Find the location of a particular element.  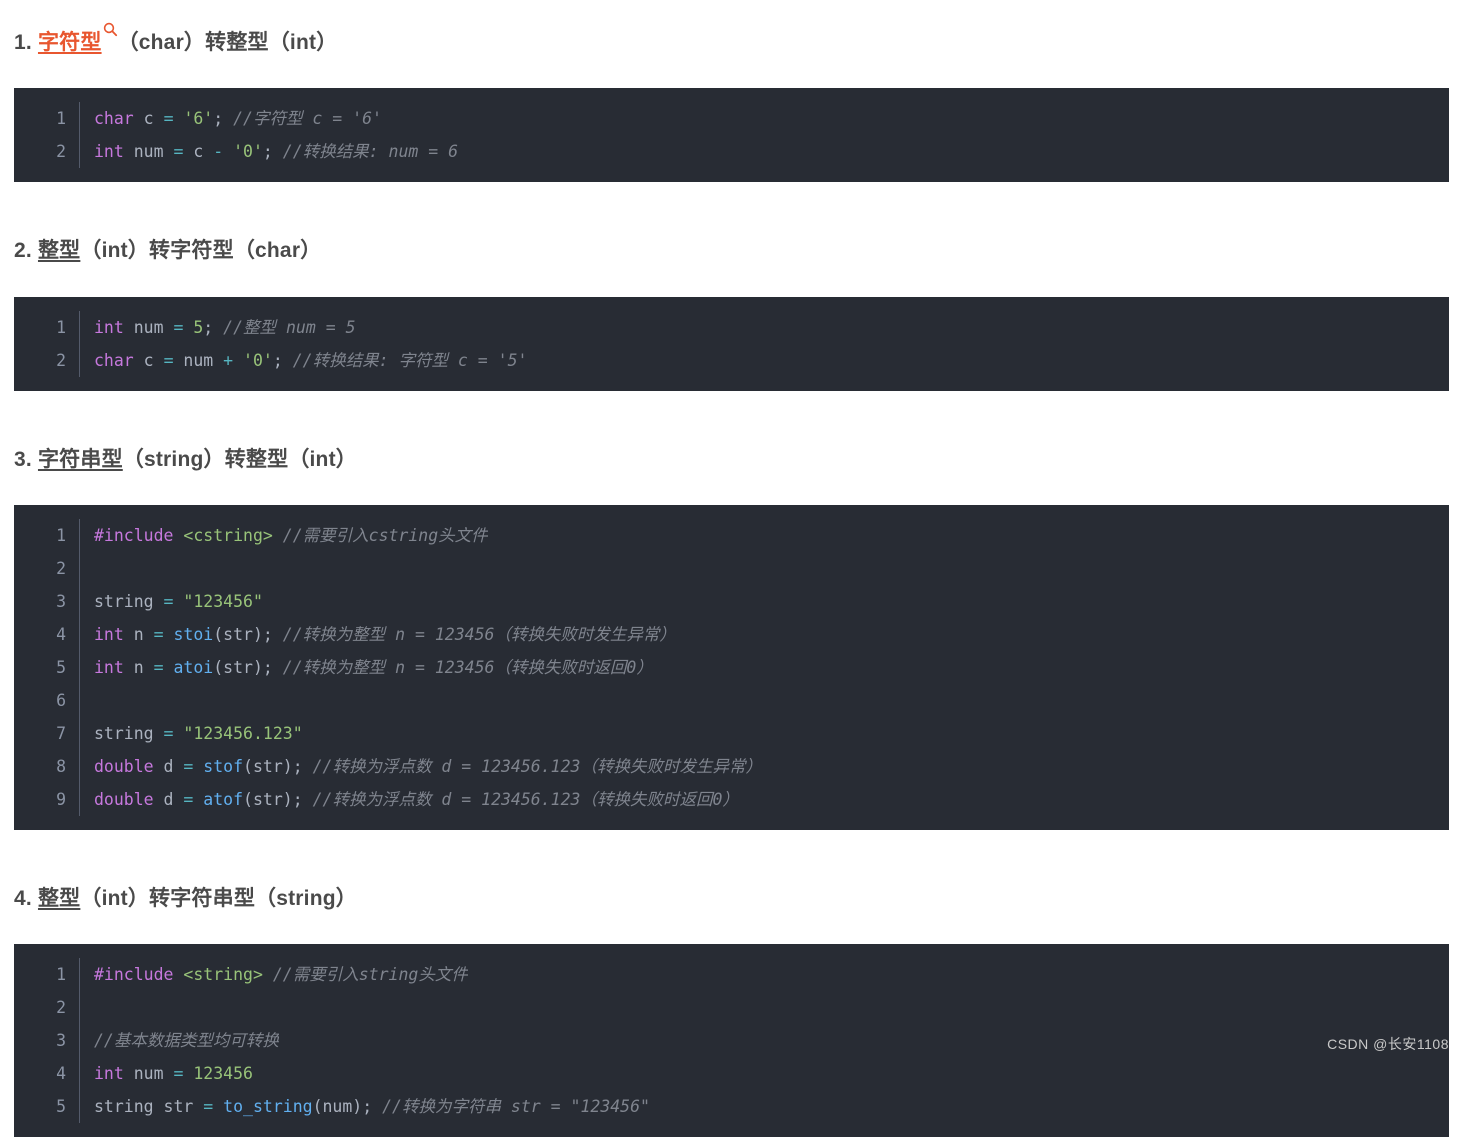

token-com: //转换为整型 n = 123456（转换失败时返回0） is located at coordinates (467, 668).